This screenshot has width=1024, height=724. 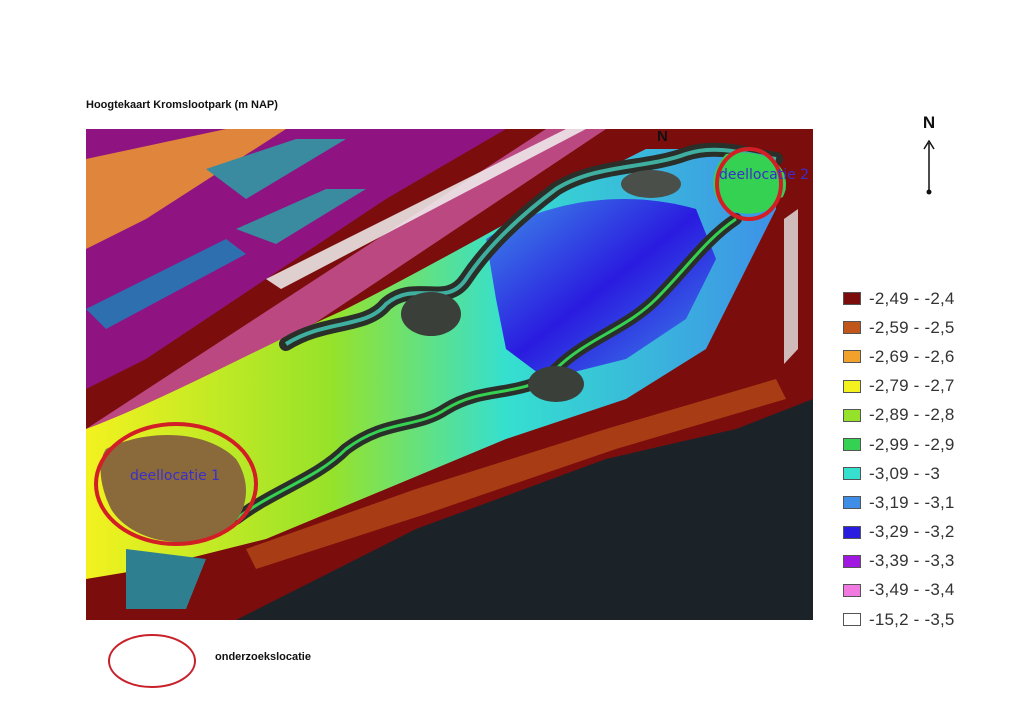 What do you see at coordinates (912, 532) in the screenshot?
I see `legend-label: -3,29 - -3,2` at bounding box center [912, 532].